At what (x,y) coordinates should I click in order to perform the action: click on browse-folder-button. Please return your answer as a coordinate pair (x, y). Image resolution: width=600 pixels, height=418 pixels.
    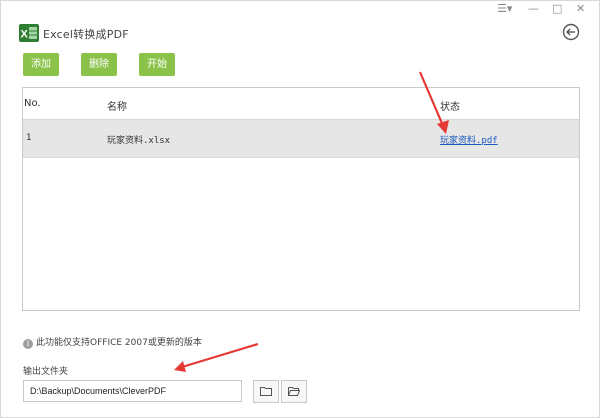
    Looking at the image, I should click on (266, 391).